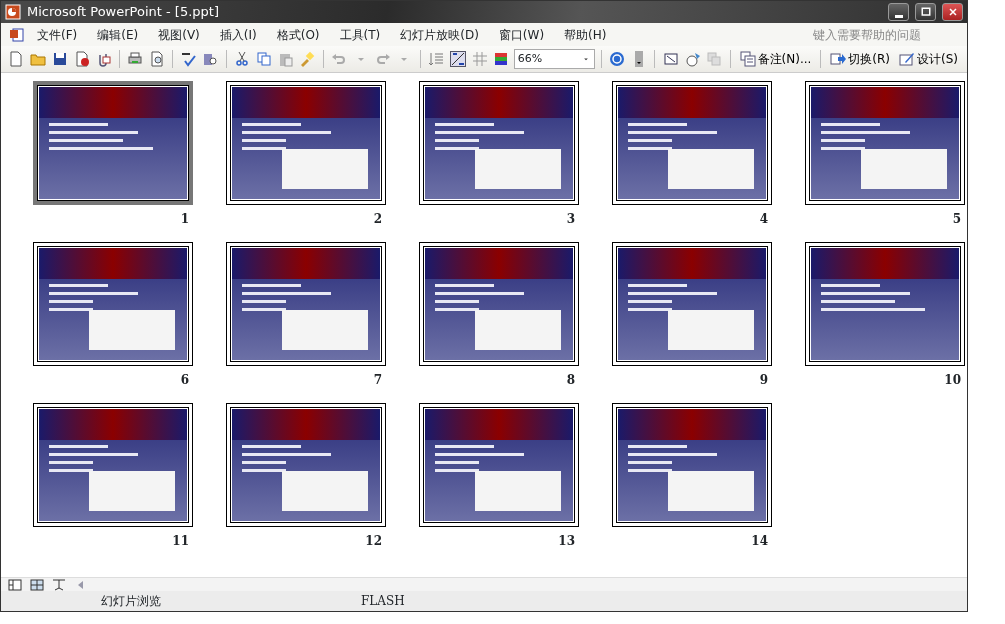  What do you see at coordinates (377, 219) in the screenshot?
I see `slide-number: 2` at bounding box center [377, 219].